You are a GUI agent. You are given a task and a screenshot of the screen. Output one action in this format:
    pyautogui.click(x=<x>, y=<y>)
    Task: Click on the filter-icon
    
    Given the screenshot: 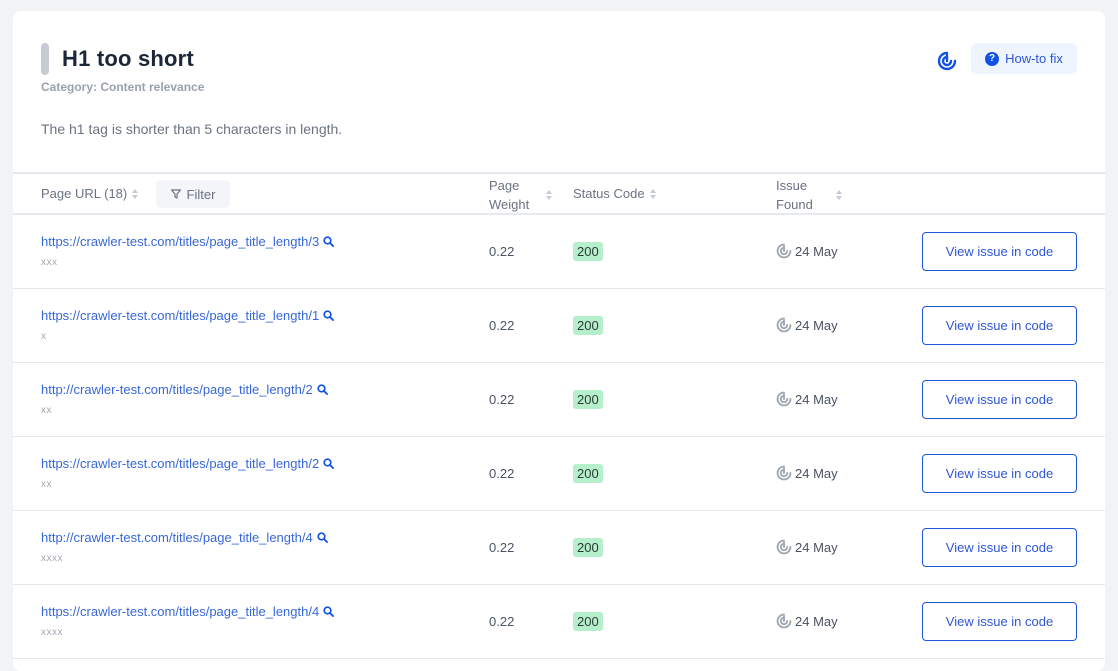 What is the action you would take?
    pyautogui.click(x=175, y=194)
    